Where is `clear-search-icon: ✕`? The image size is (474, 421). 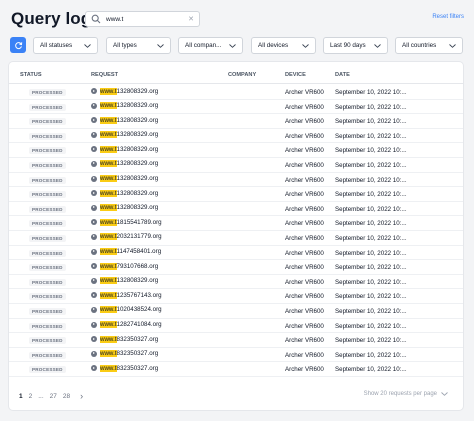
clear-search-icon: ✕ is located at coordinates (191, 19).